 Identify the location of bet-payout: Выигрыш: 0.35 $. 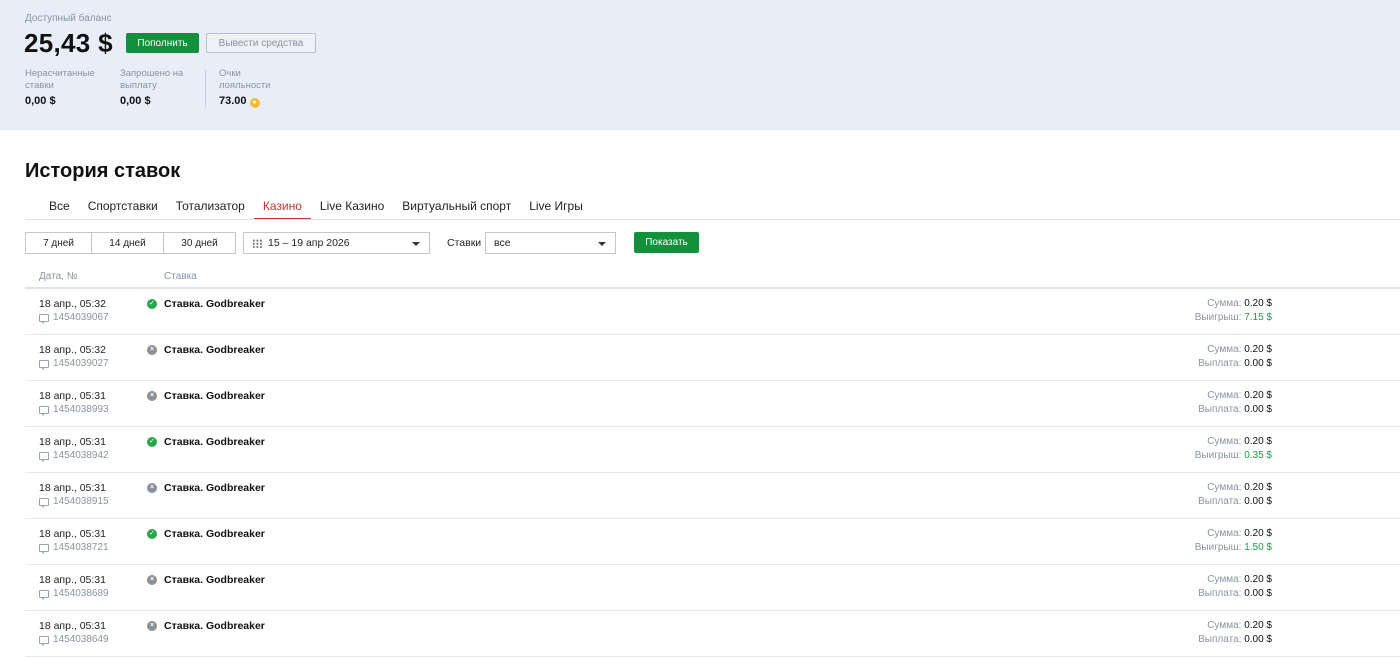
(1233, 455).